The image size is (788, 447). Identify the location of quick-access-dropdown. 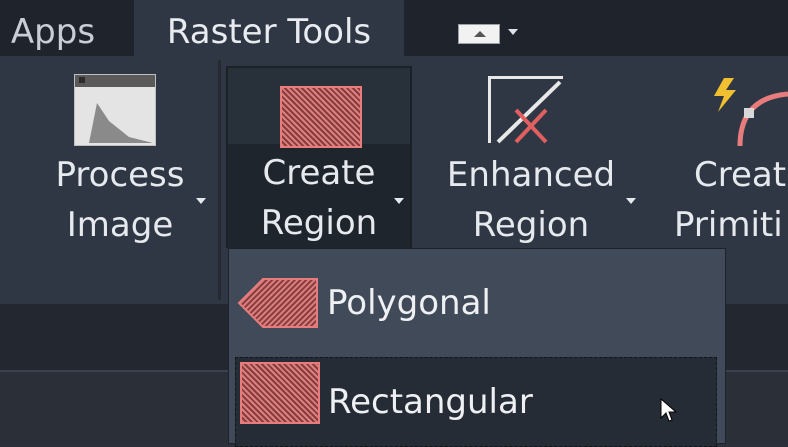
(489, 34).